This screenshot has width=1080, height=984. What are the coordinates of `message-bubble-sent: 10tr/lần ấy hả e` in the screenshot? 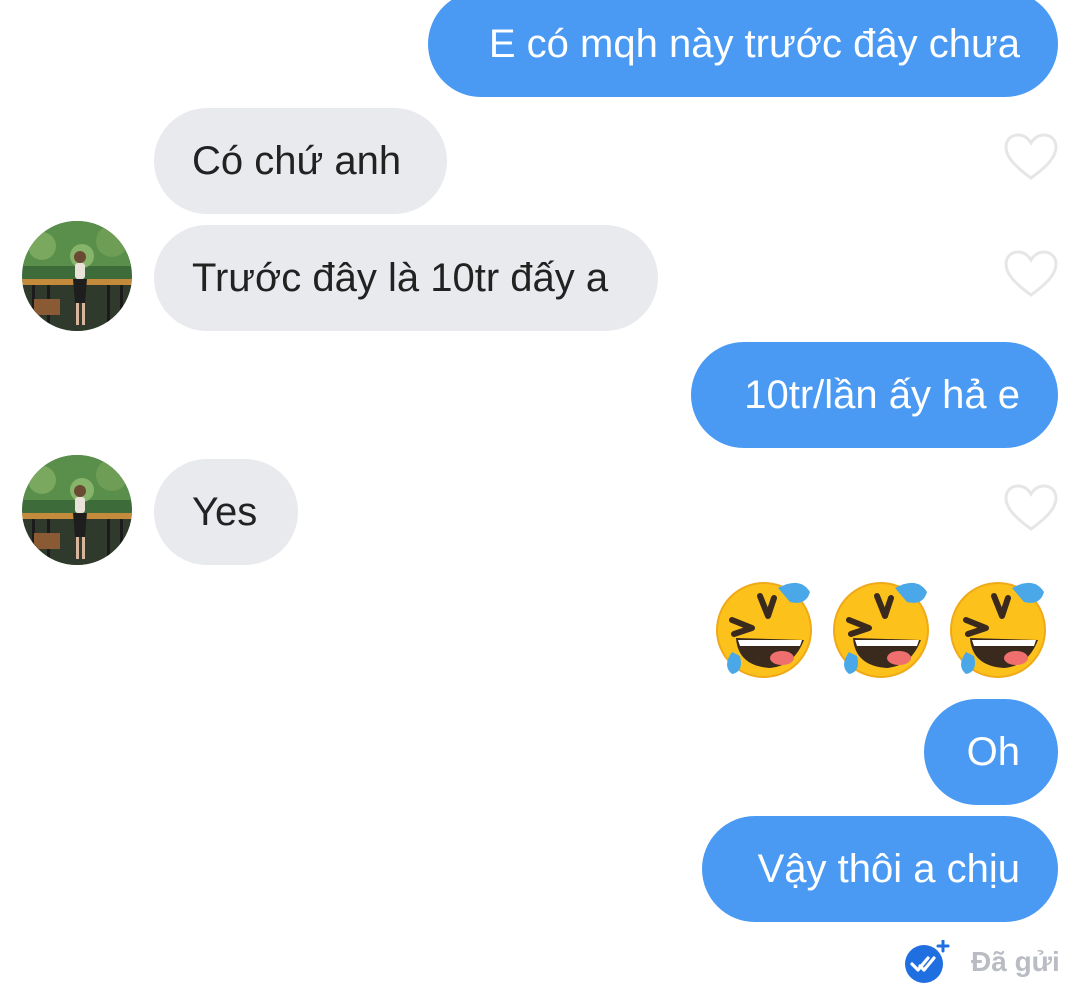 It's located at (874, 395).